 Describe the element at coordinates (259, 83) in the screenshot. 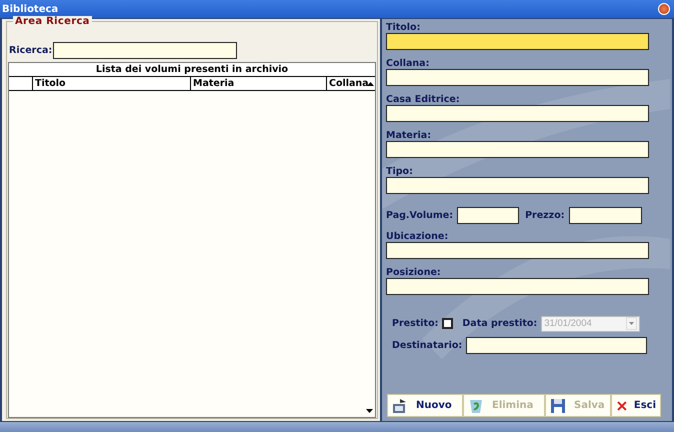

I see `column-header: Materia` at that location.